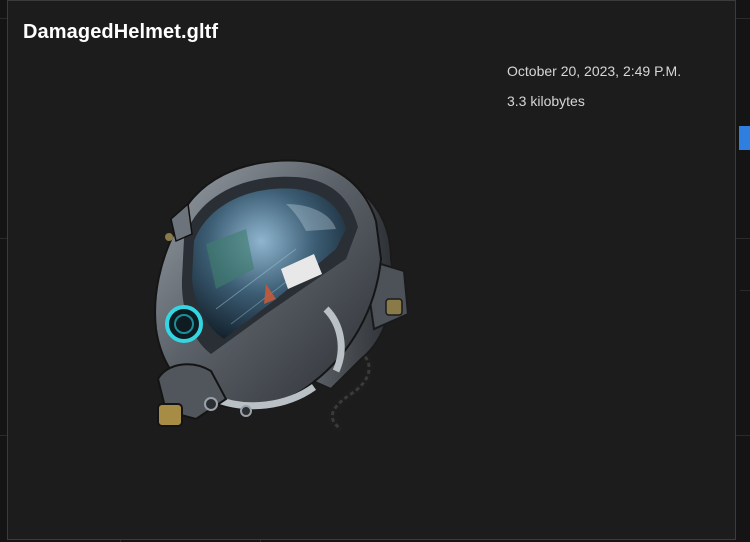  I want to click on visor-ring-light, so click(184, 324).